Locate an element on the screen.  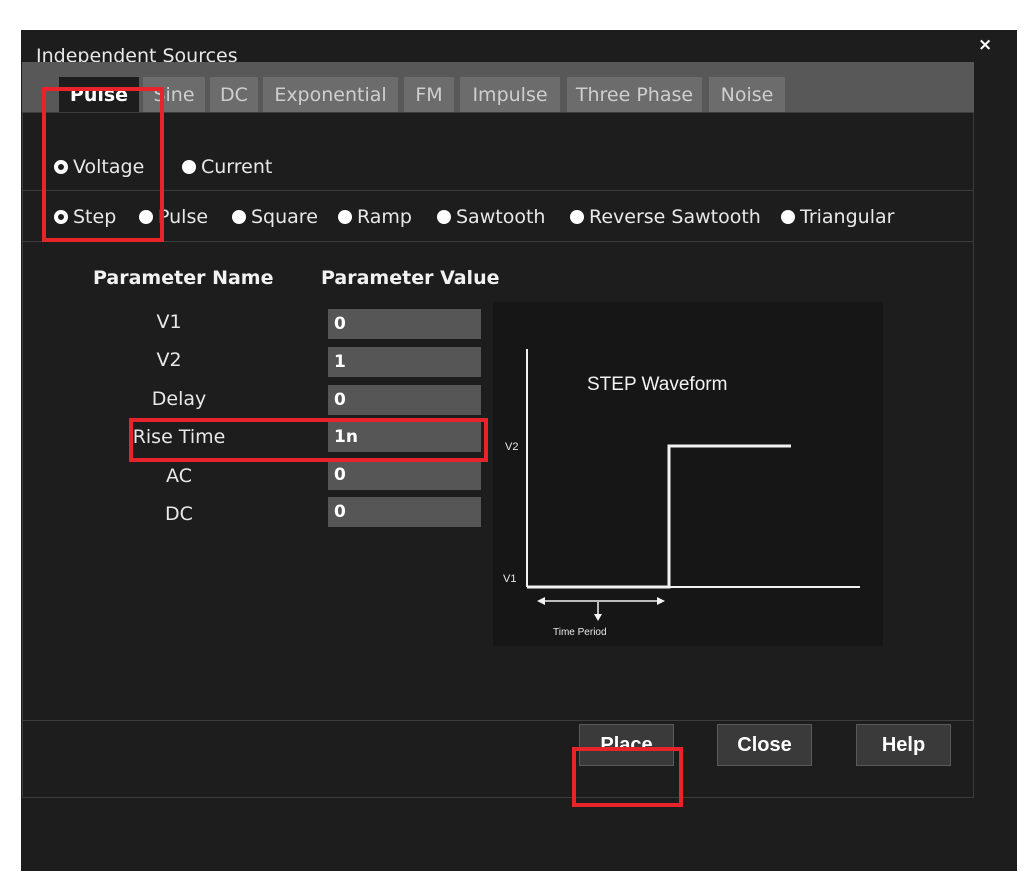
radio-triangular-label: Triangular is located at coordinates (847, 217).